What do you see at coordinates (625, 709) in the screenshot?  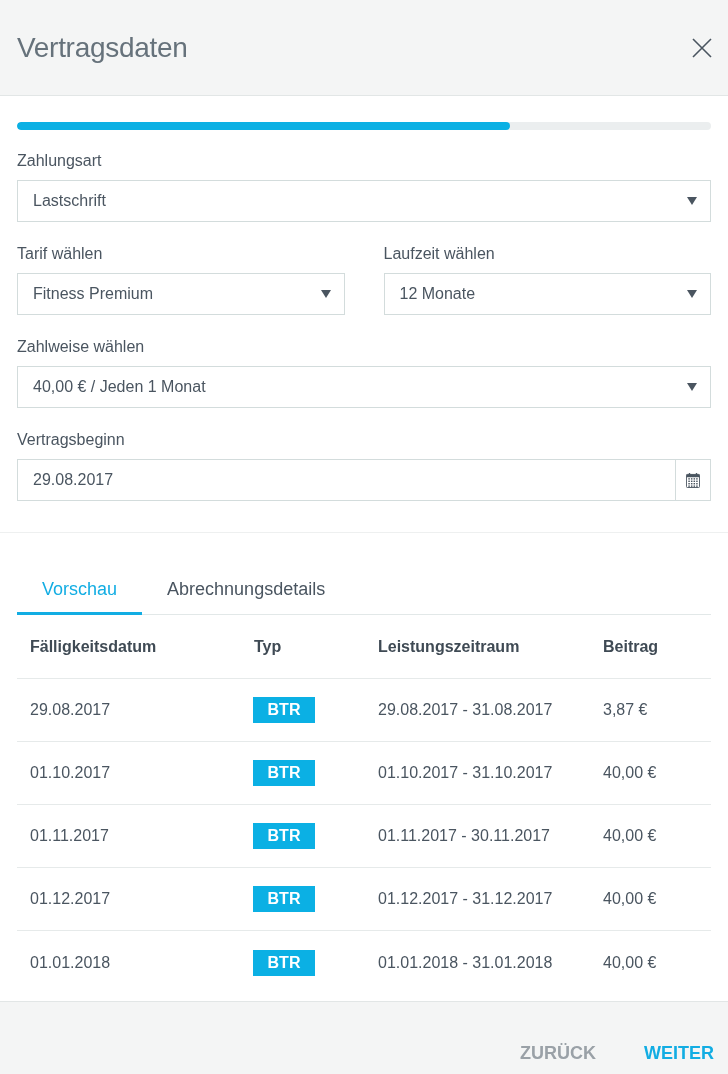 I see `amount-cell: 3,87 €` at bounding box center [625, 709].